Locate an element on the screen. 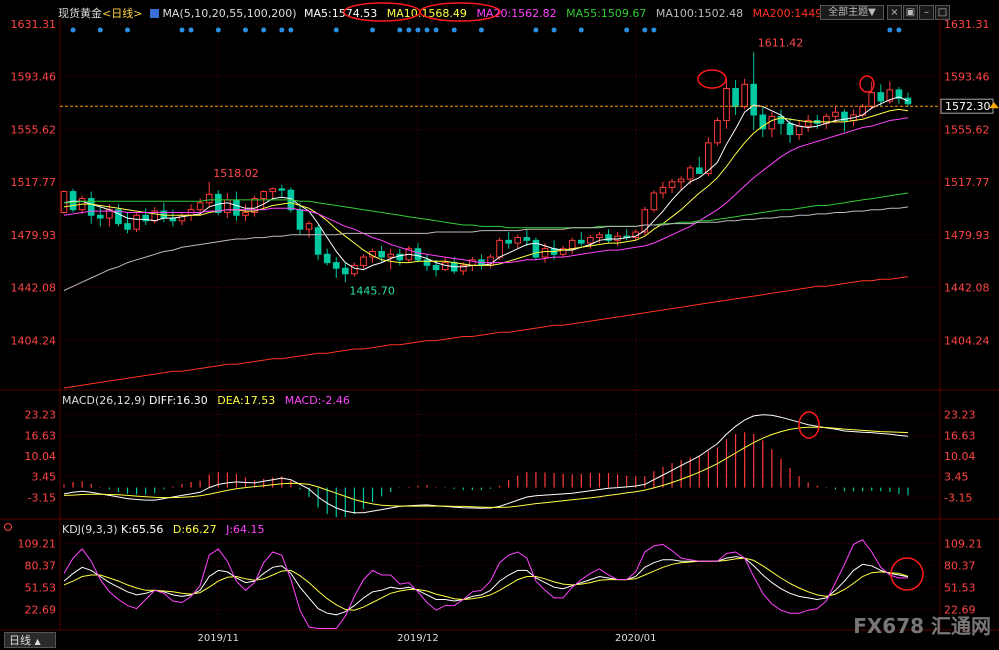 Image resolution: width=999 pixels, height=650 pixels. y-tick-label-left: -3.15 is located at coordinates (42, 497).